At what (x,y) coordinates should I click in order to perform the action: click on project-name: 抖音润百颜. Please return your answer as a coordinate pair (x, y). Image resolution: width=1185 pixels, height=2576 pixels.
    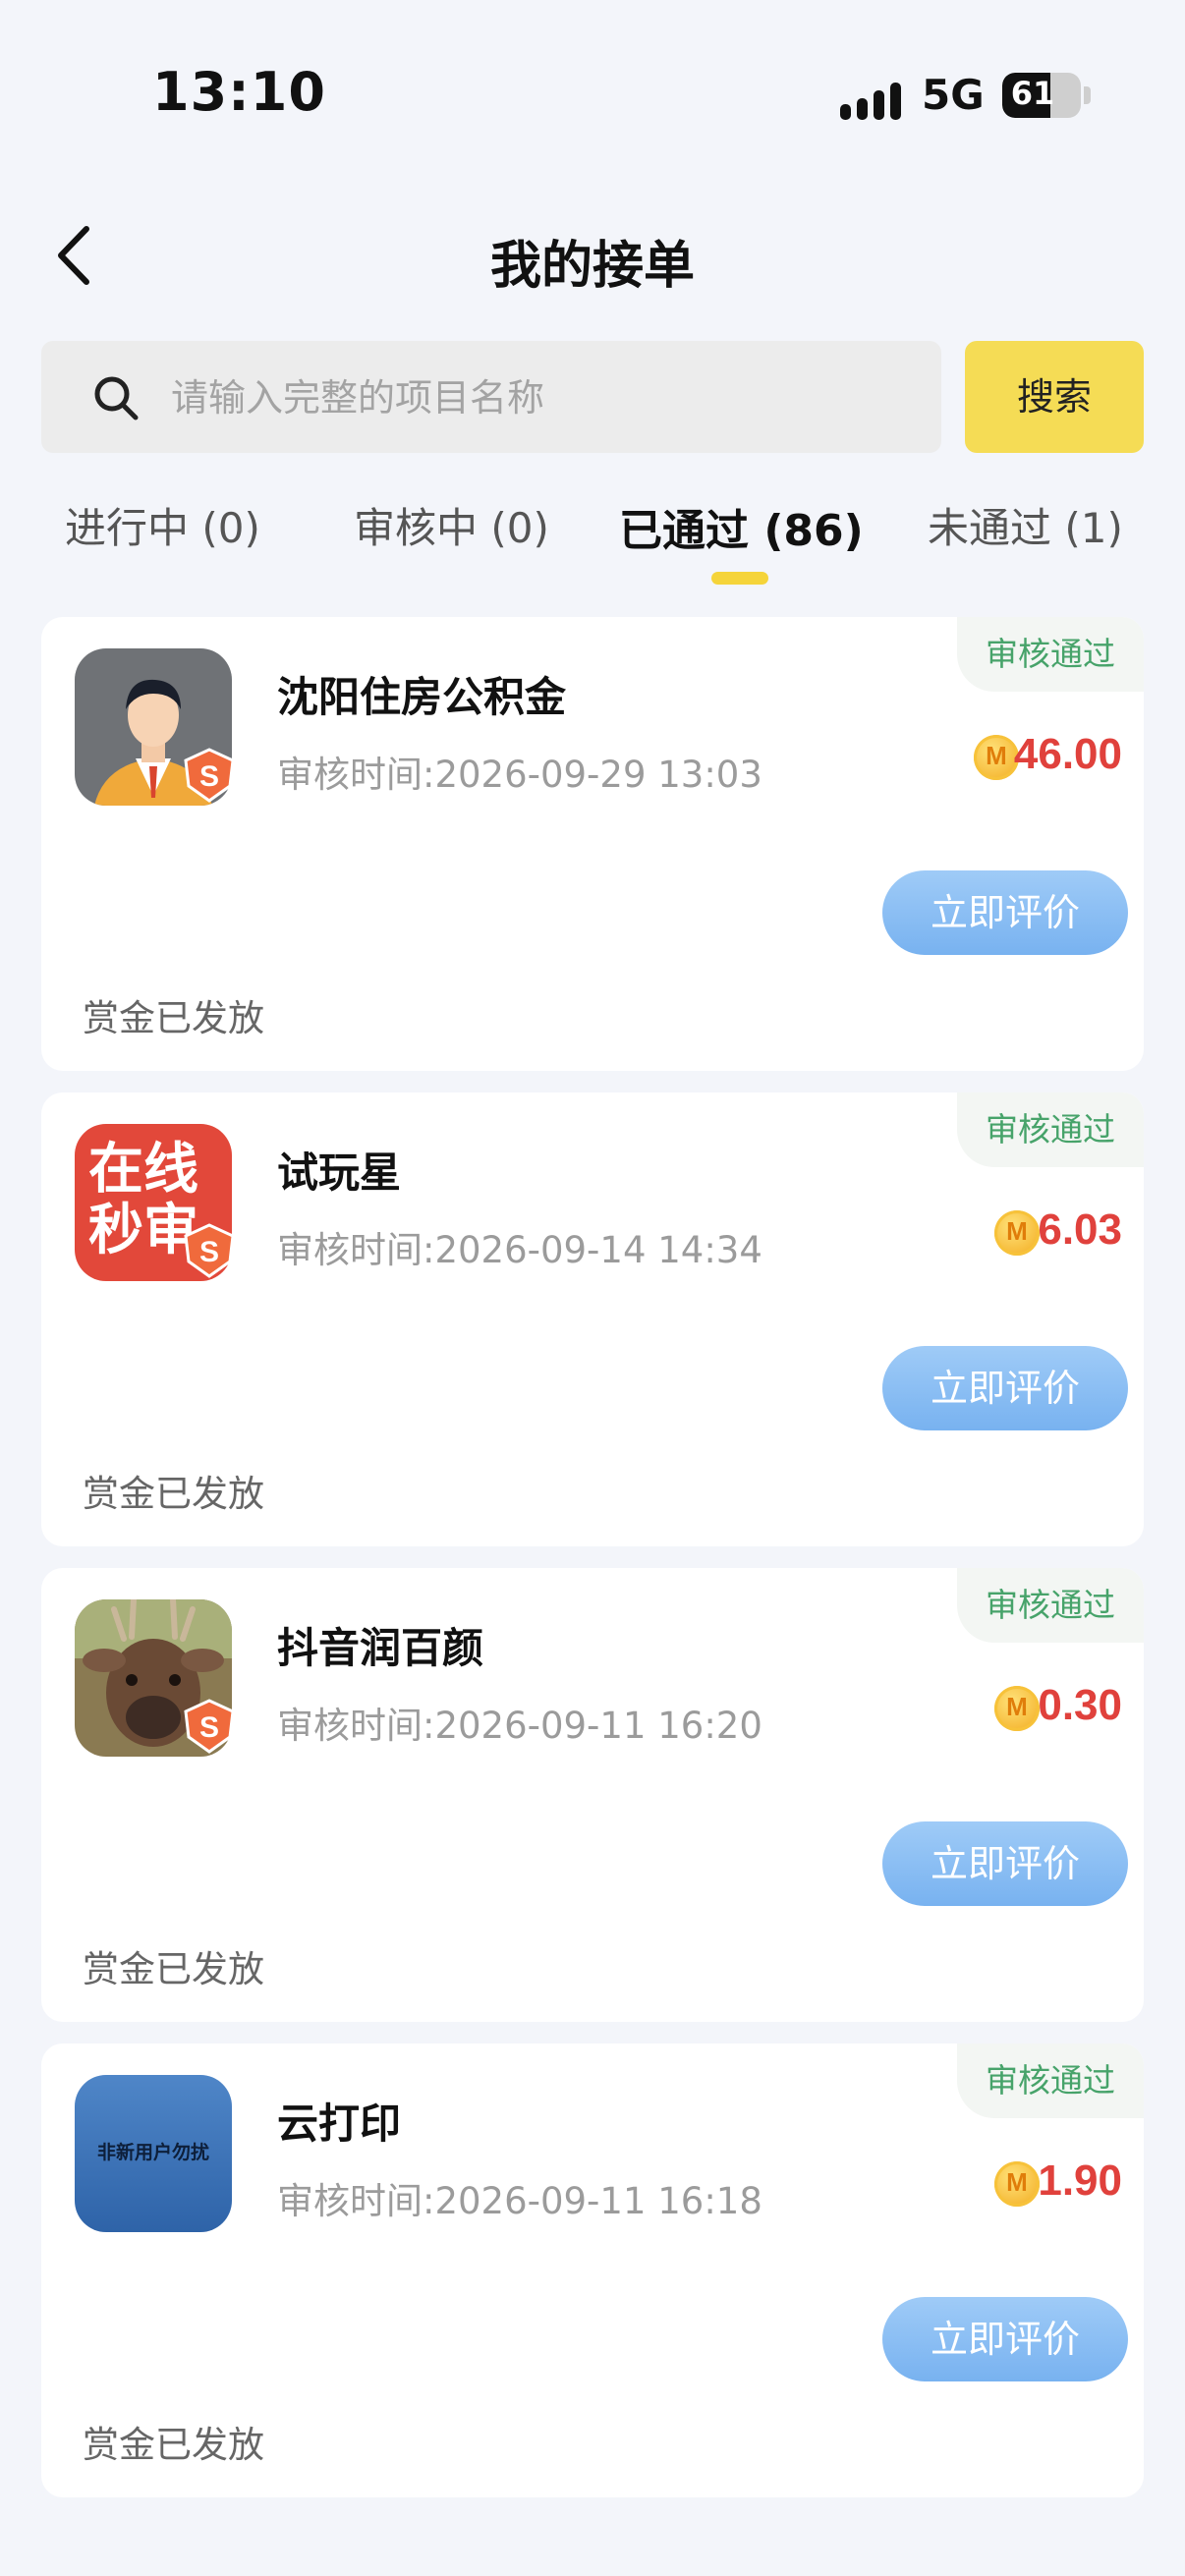
    Looking at the image, I should click on (381, 1648).